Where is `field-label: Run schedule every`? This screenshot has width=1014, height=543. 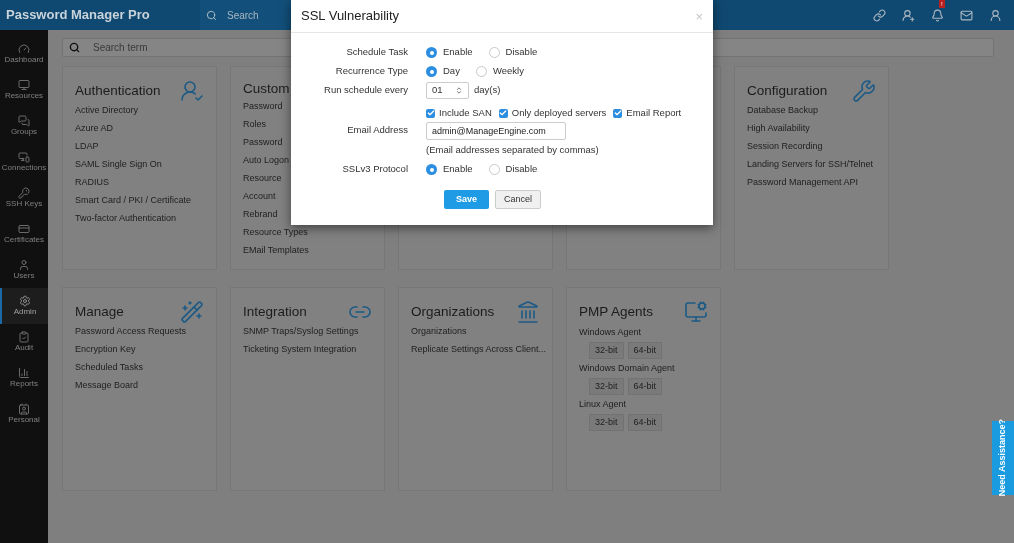 field-label: Run schedule every is located at coordinates (366, 90).